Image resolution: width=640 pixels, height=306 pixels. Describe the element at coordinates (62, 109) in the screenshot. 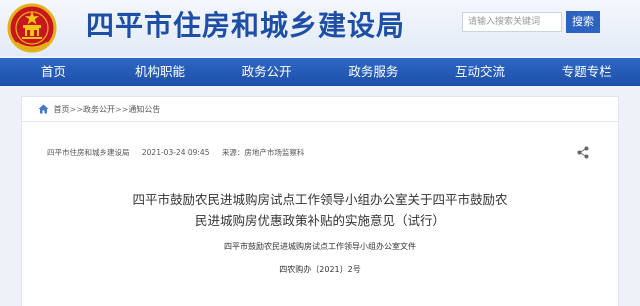

I see `breadcrumb-home: 首页` at that location.